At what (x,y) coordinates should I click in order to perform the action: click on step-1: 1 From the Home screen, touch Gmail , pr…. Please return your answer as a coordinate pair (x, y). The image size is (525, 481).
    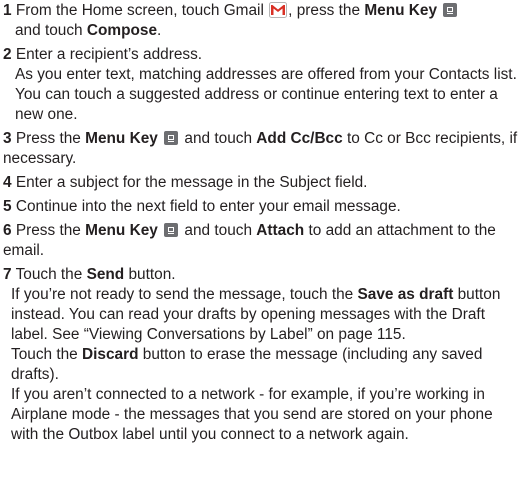
    Looking at the image, I should click on (261, 21).